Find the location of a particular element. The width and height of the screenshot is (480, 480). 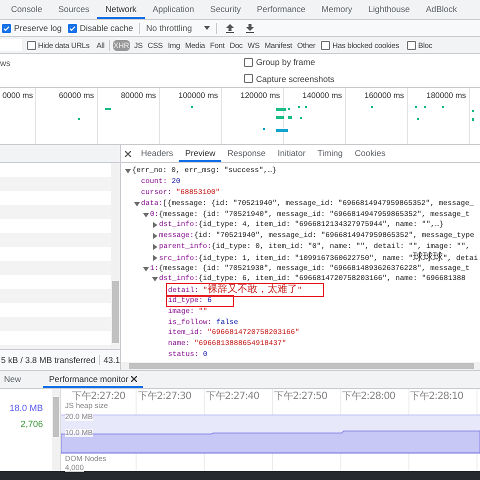

checkbox-label: Capture screenshots is located at coordinates (295, 79).